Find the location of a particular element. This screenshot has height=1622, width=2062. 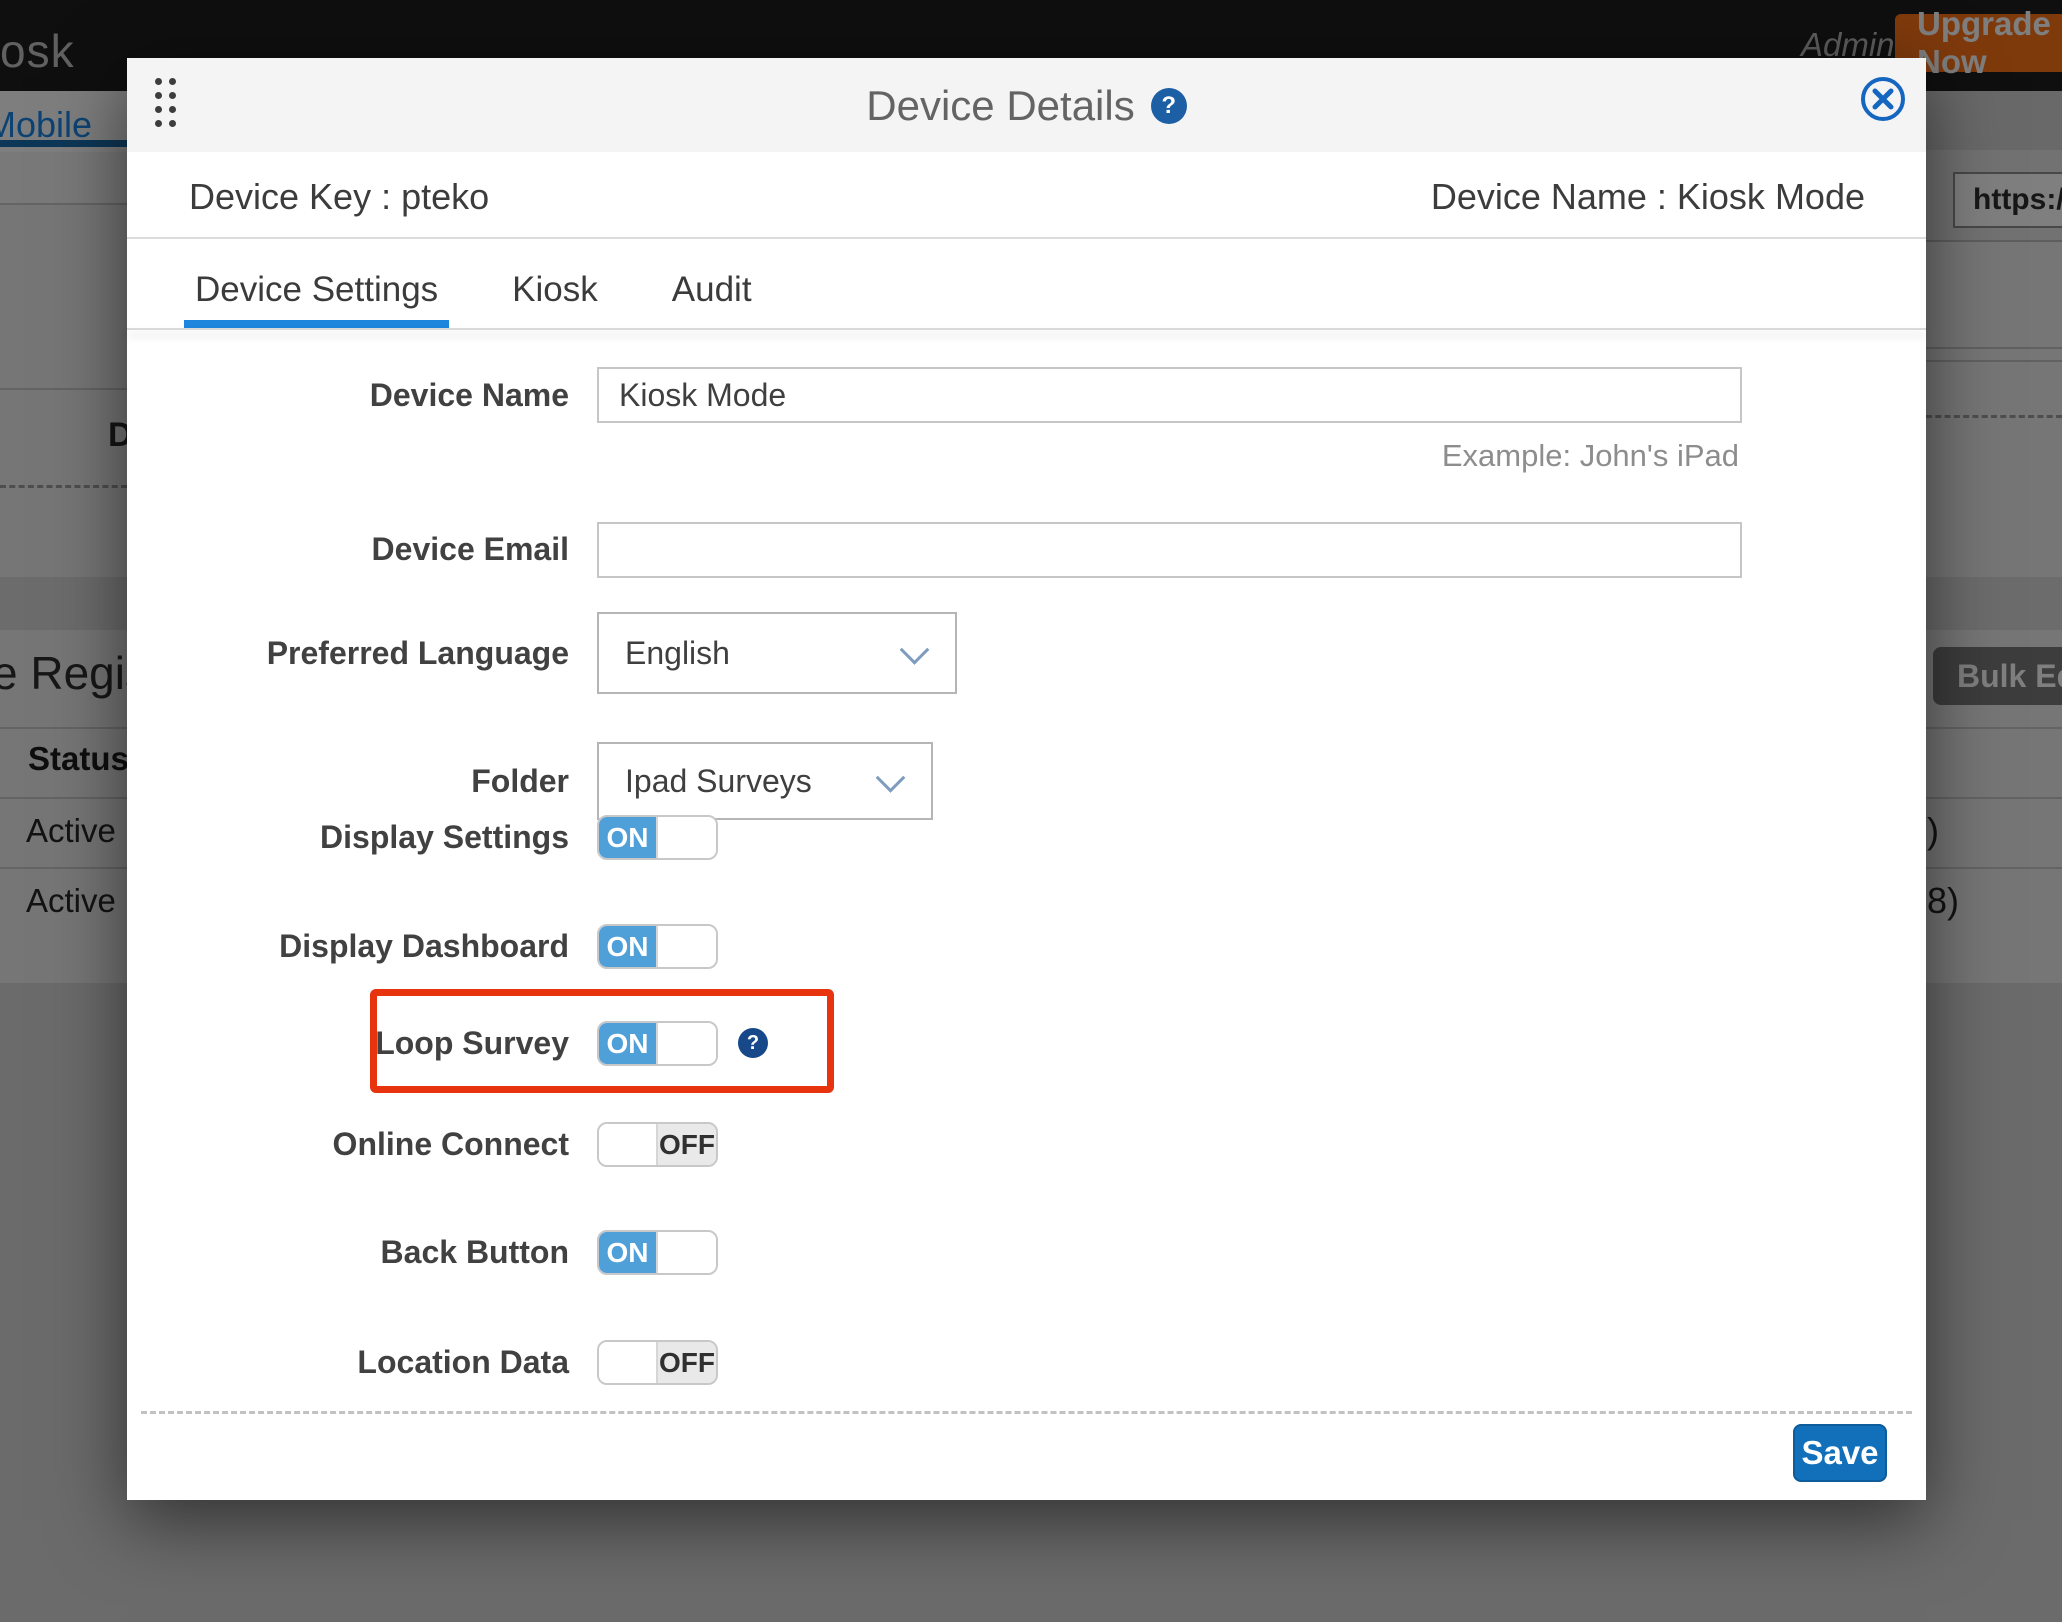

back-button-toggle: ON is located at coordinates (657, 1252).